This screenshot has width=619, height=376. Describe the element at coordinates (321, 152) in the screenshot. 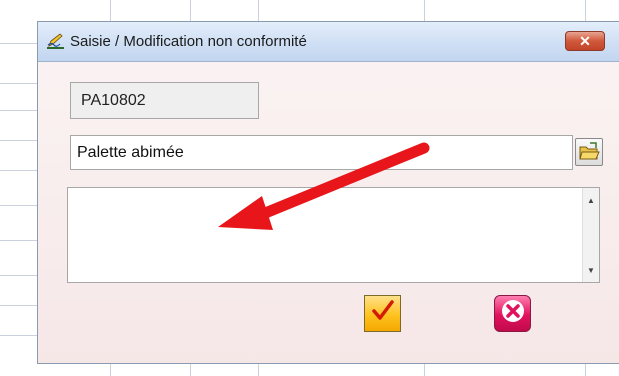

I see `nonconformity-label-field: Palette abimée` at that location.